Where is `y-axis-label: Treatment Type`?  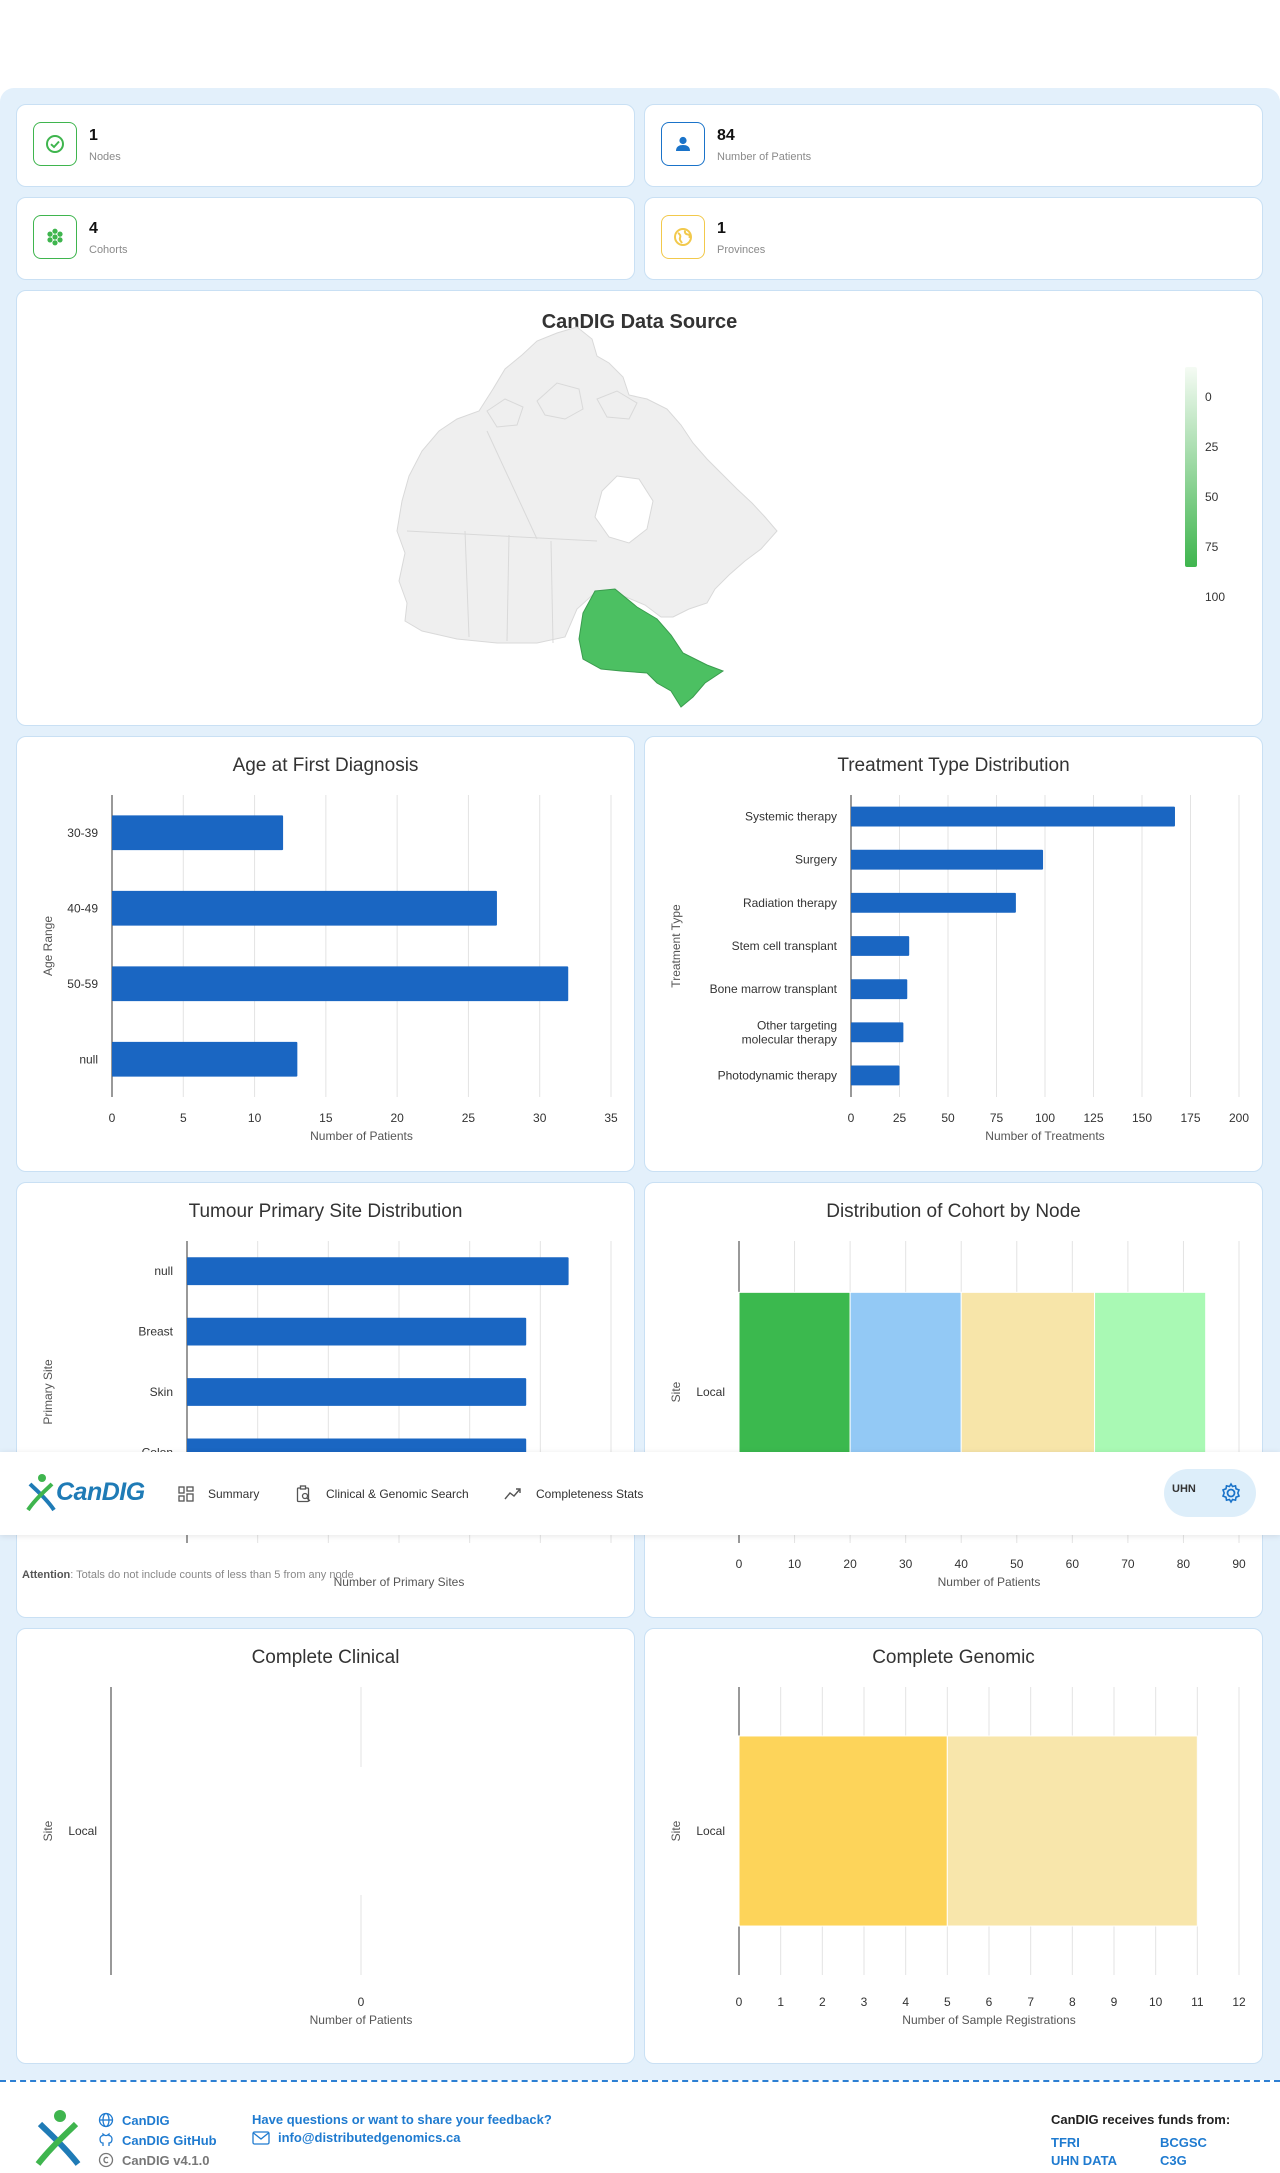 y-axis-label: Treatment Type is located at coordinates (676, 946).